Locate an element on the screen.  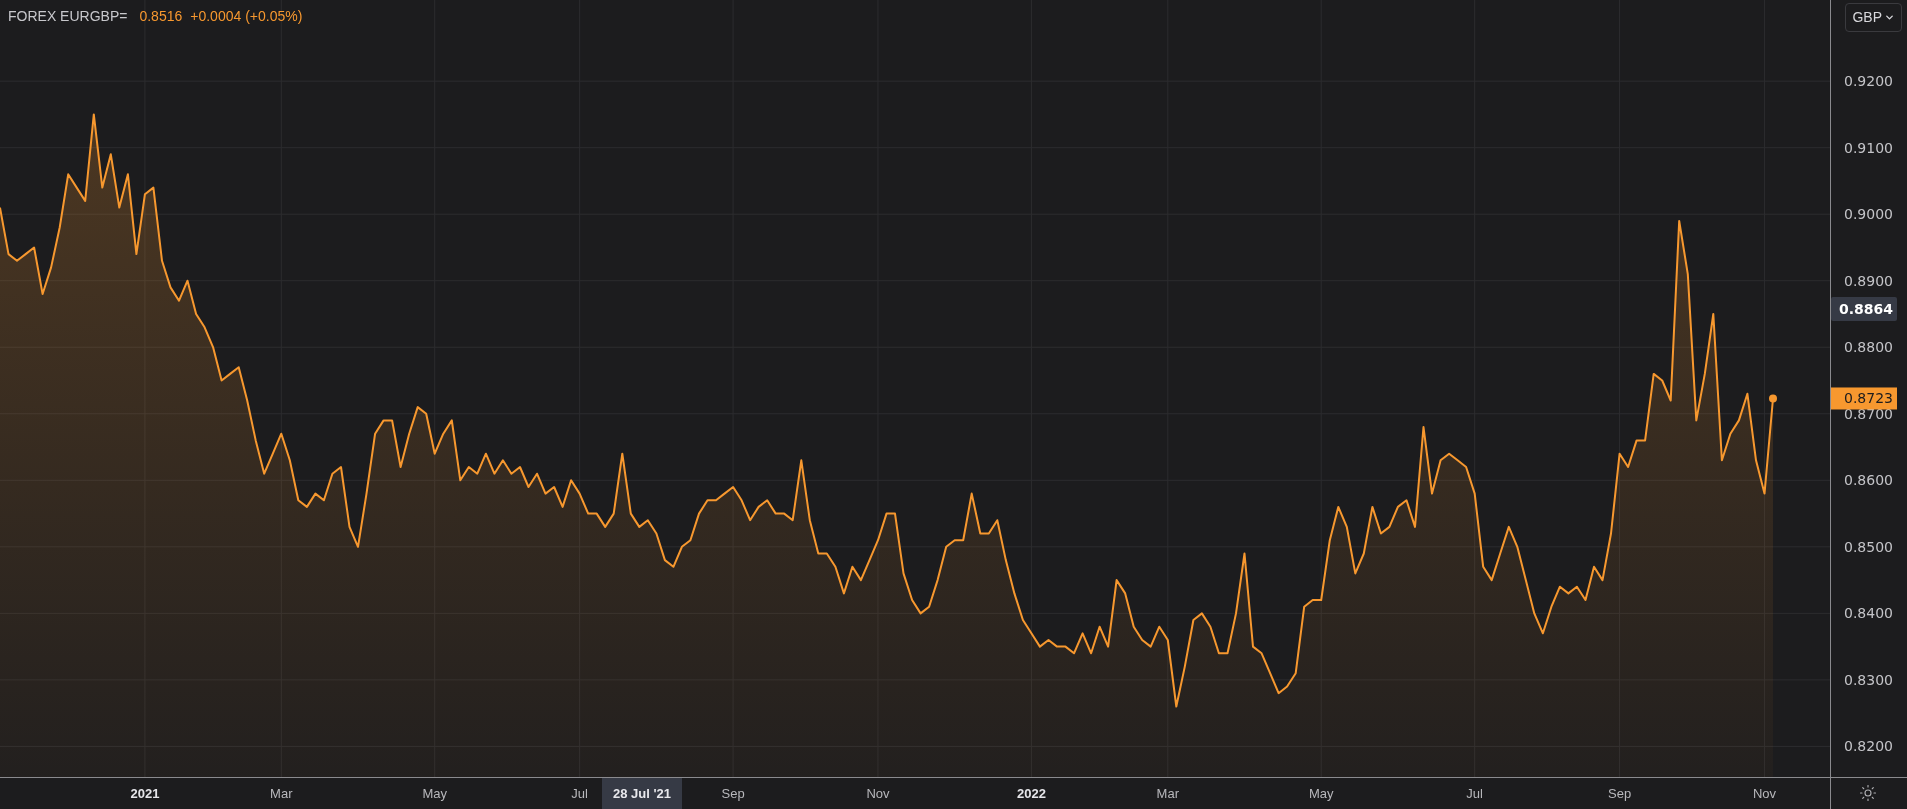
symbol-label: FOREX EURGBP= is located at coordinates (68, 16).